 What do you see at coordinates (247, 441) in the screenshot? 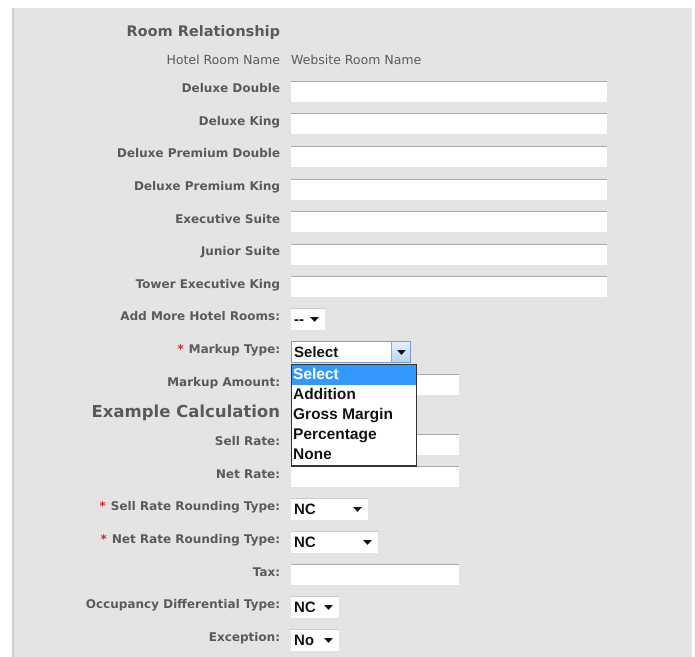
I see `field-label: Sell Rate:` at bounding box center [247, 441].